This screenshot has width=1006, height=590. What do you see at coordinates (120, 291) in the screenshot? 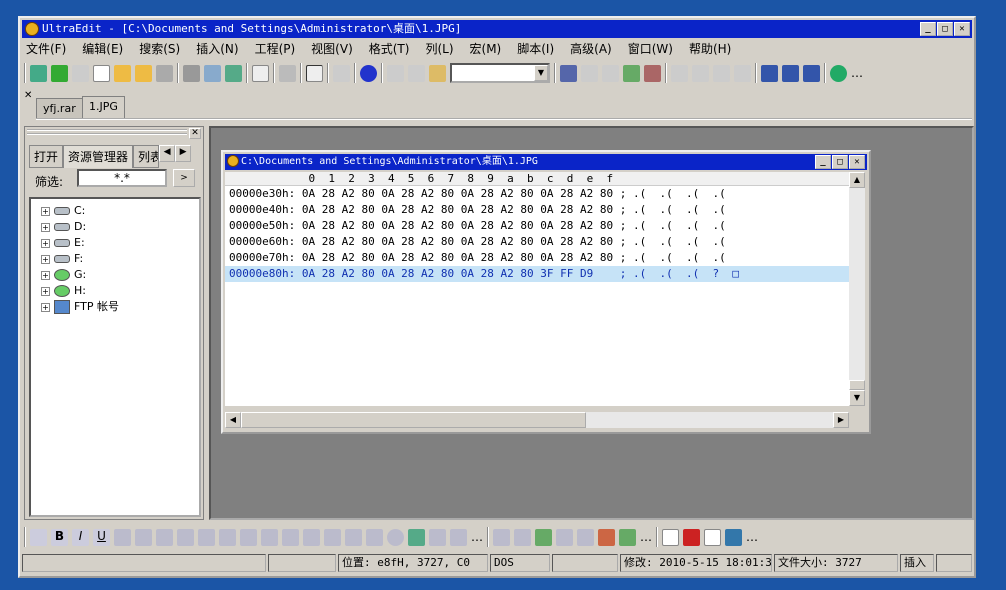
I see `tree-item-h: + H:` at bounding box center [120, 291].